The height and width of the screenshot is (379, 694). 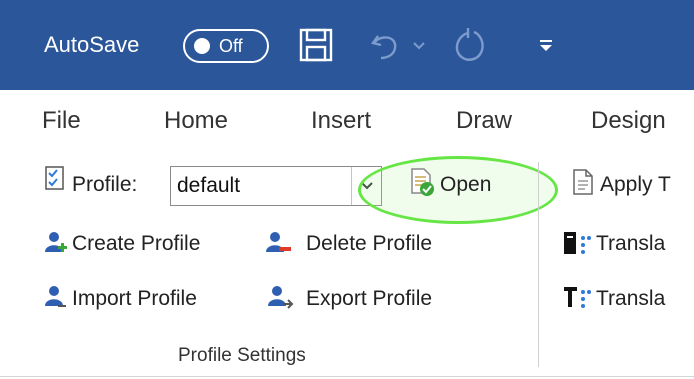 I want to click on tab-draw: Draw, so click(x=484, y=121).